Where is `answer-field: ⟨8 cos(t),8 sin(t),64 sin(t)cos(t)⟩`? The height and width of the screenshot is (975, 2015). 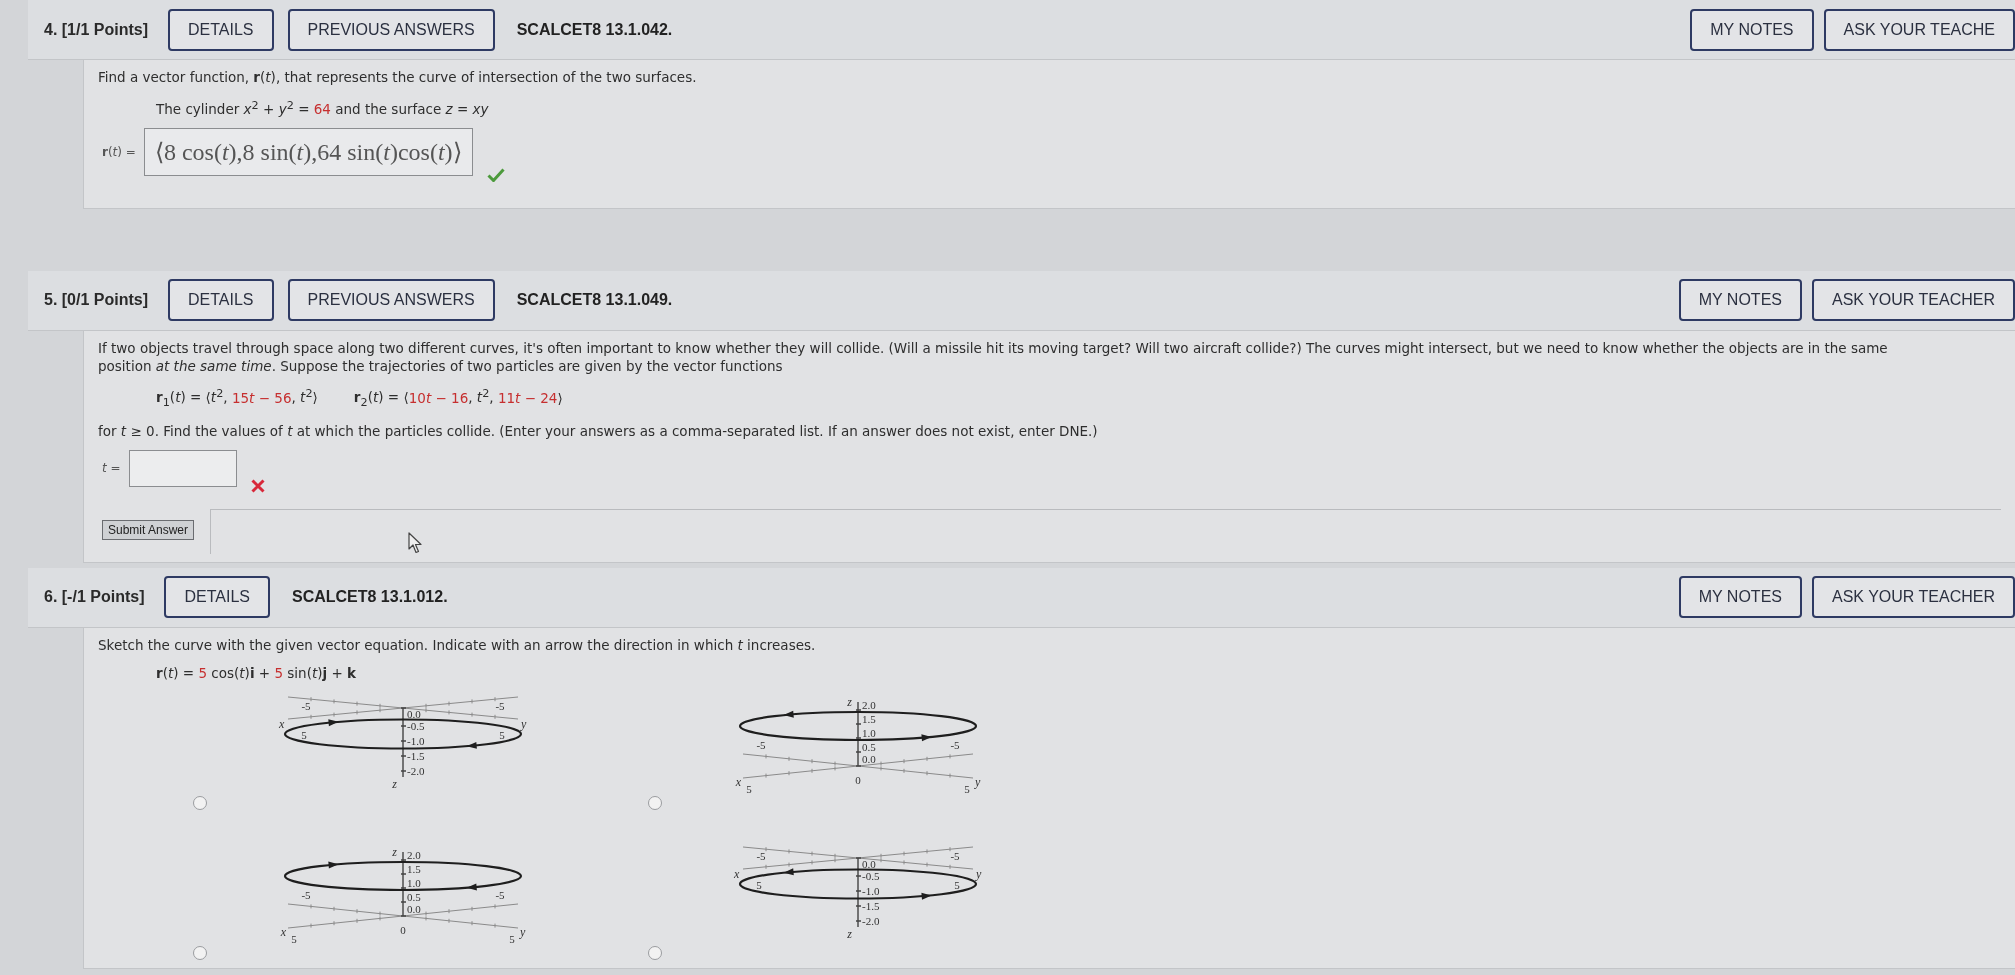 answer-field: ⟨8 cos(t),8 sin(t),64 sin(t)cos(t)⟩ is located at coordinates (308, 151).